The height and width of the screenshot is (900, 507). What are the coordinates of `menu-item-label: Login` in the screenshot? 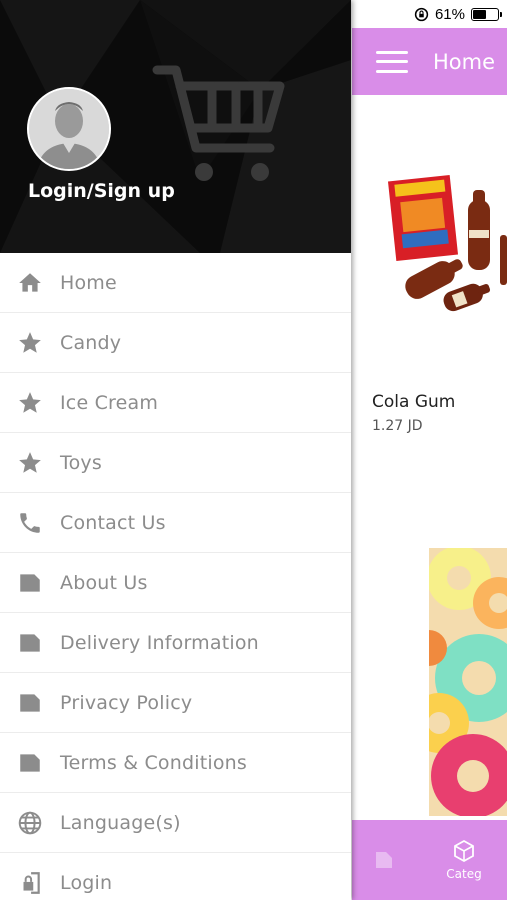 It's located at (86, 882).